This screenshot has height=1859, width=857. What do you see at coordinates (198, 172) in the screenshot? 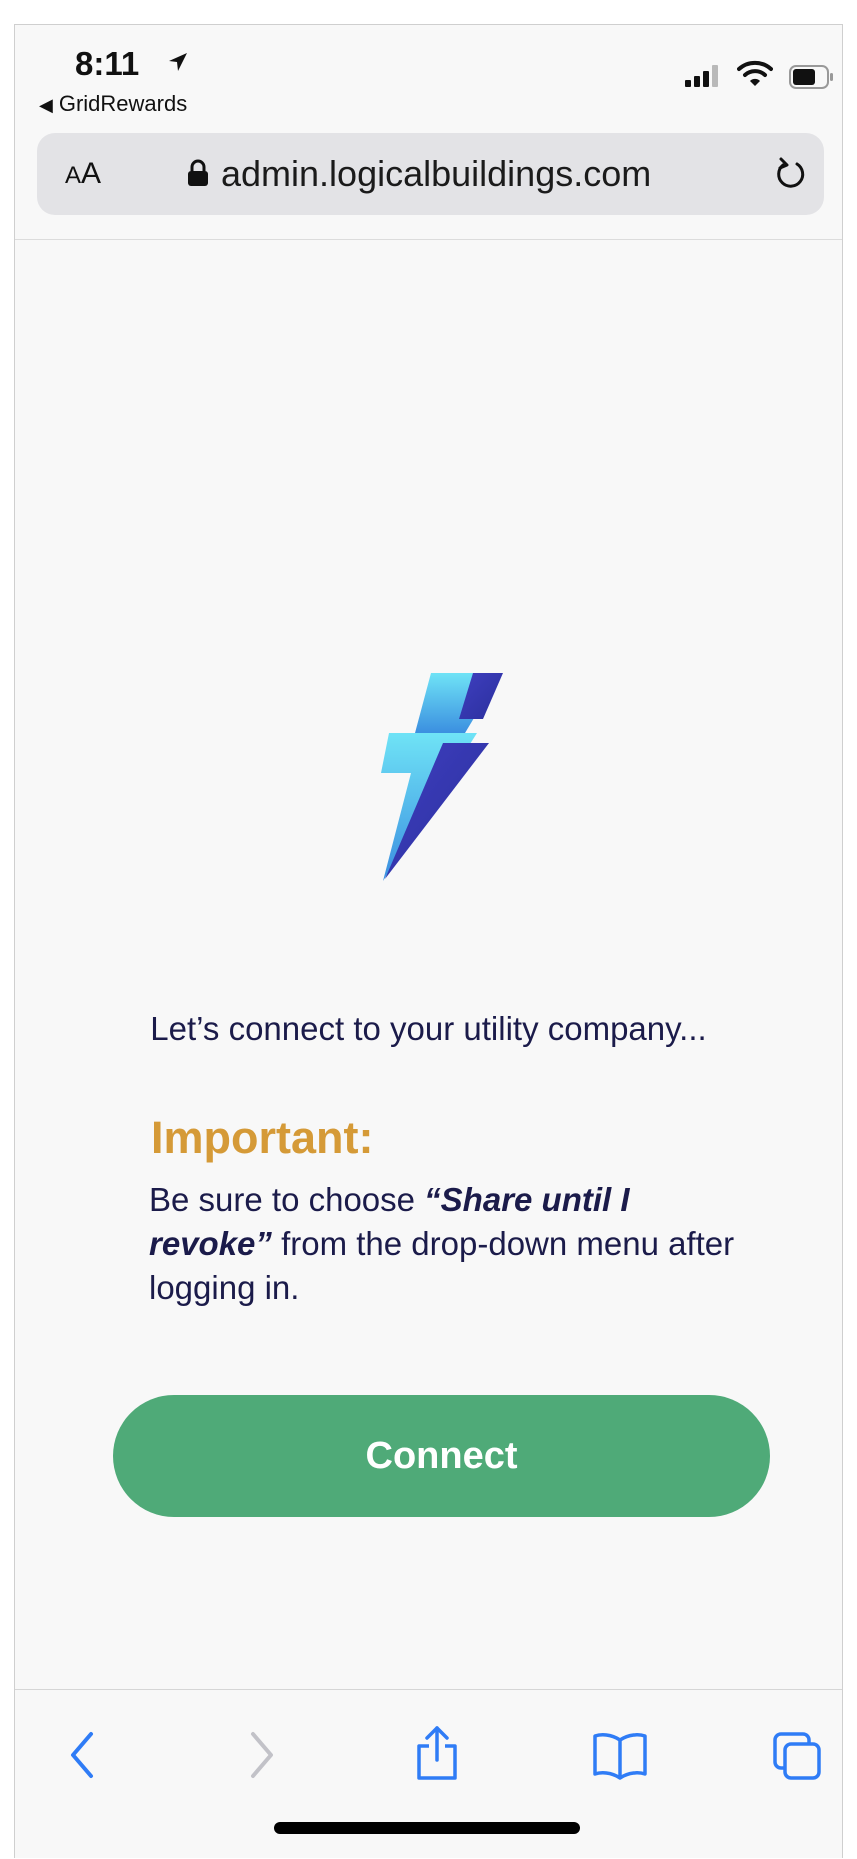
I see `lock-icon` at bounding box center [198, 172].